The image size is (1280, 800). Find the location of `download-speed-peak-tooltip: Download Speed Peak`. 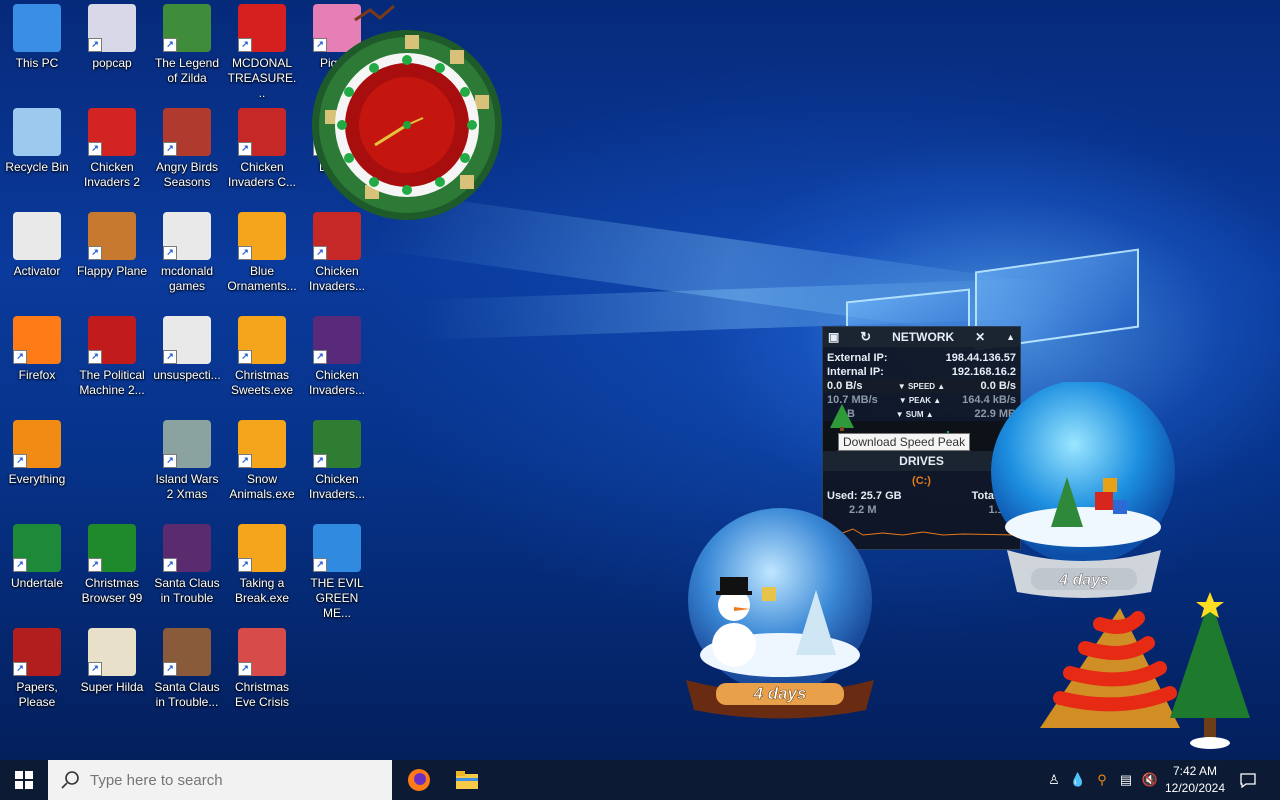

download-speed-peak-tooltip: Download Speed Peak is located at coordinates (904, 442).